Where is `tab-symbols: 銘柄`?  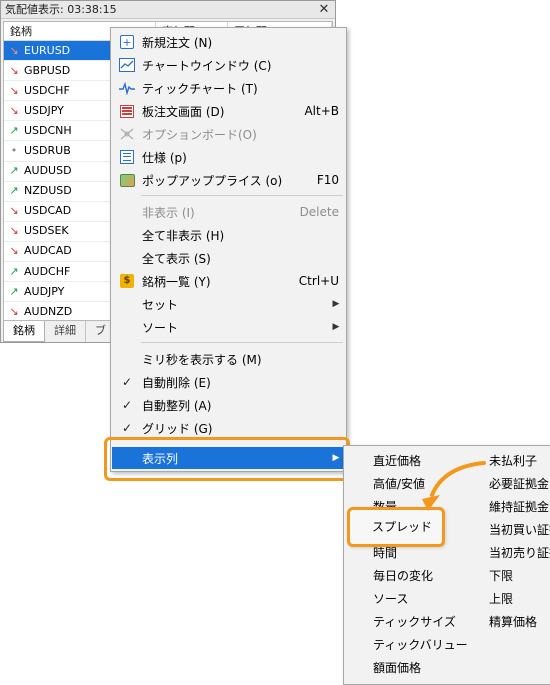 tab-symbols: 銘柄 is located at coordinates (24, 331).